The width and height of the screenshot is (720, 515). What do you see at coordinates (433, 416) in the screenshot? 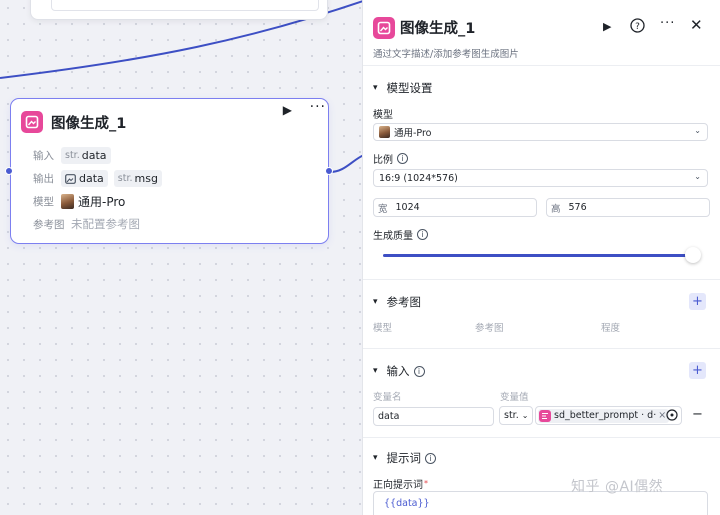
I see `var-name-input: data` at bounding box center [433, 416].